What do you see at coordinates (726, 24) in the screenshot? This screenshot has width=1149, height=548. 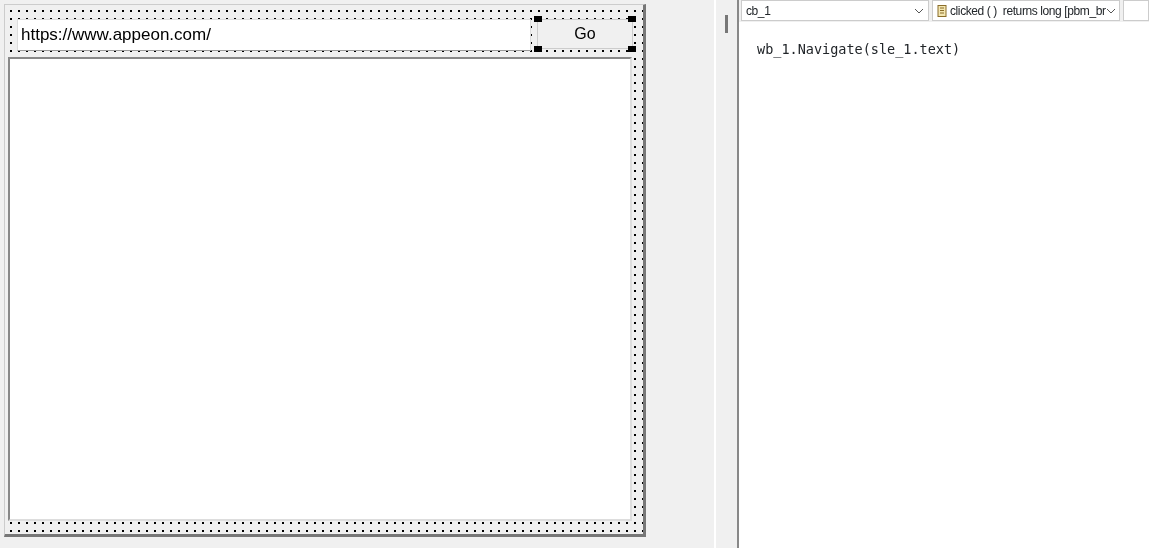 I see `splitter-handle` at bounding box center [726, 24].